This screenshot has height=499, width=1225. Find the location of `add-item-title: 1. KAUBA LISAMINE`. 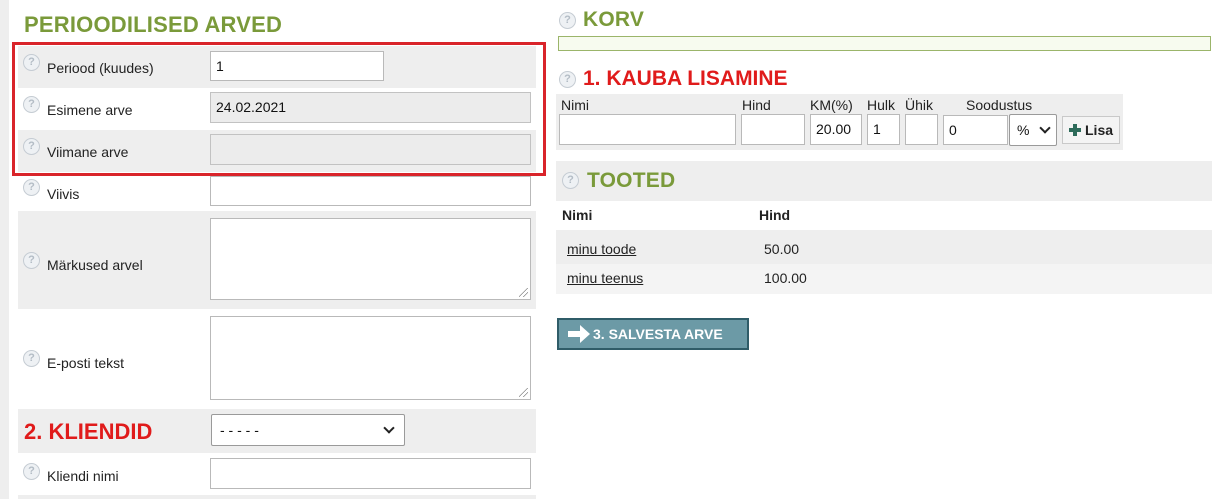

add-item-title: 1. KAUBA LISAMINE is located at coordinates (685, 78).